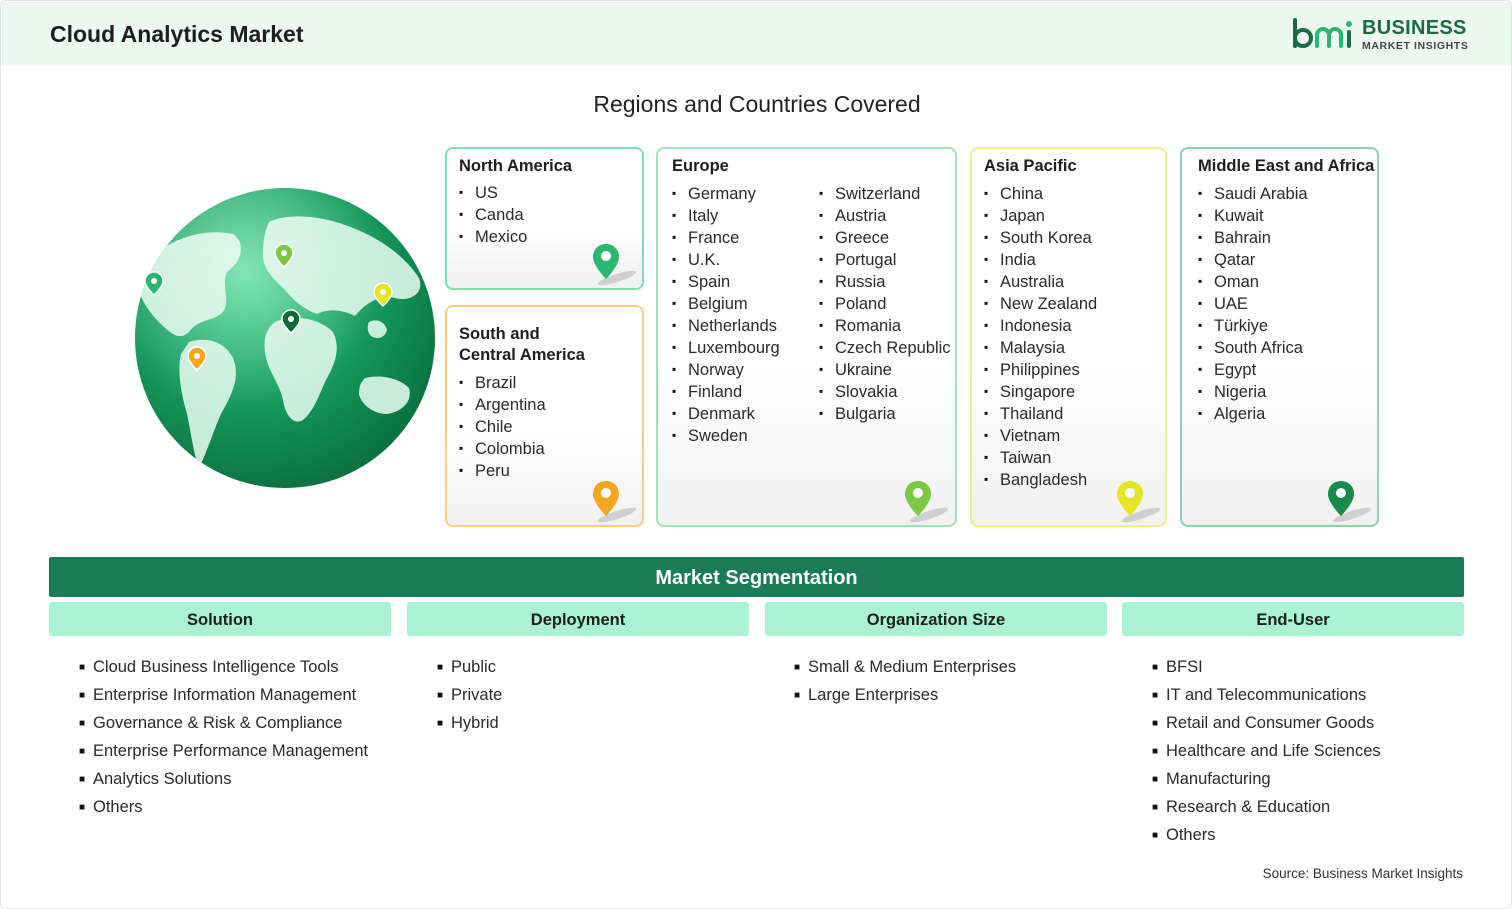  I want to click on list-item: Germany, so click(726, 194).